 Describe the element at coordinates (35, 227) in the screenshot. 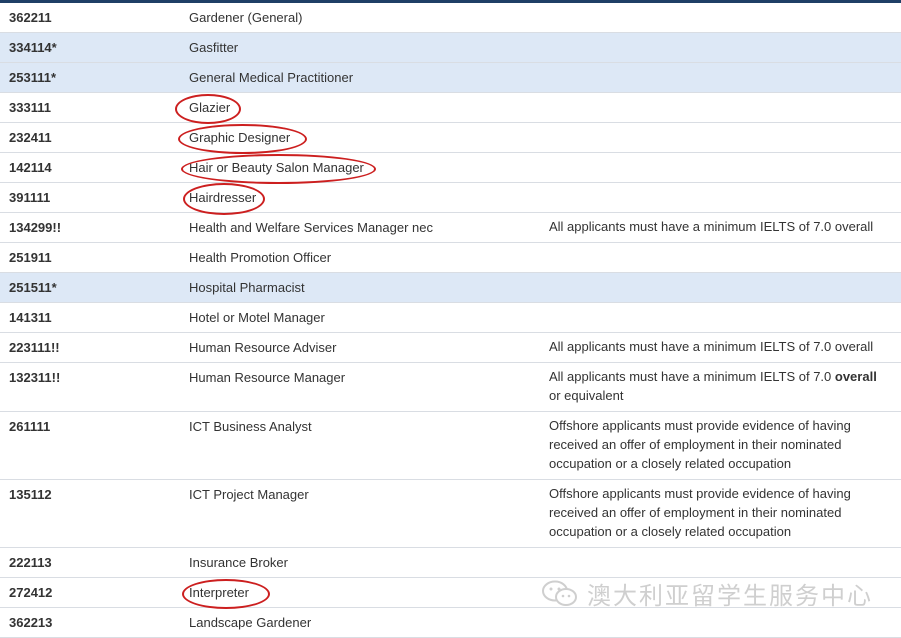

I see `occupation-code: 134299!!` at that location.